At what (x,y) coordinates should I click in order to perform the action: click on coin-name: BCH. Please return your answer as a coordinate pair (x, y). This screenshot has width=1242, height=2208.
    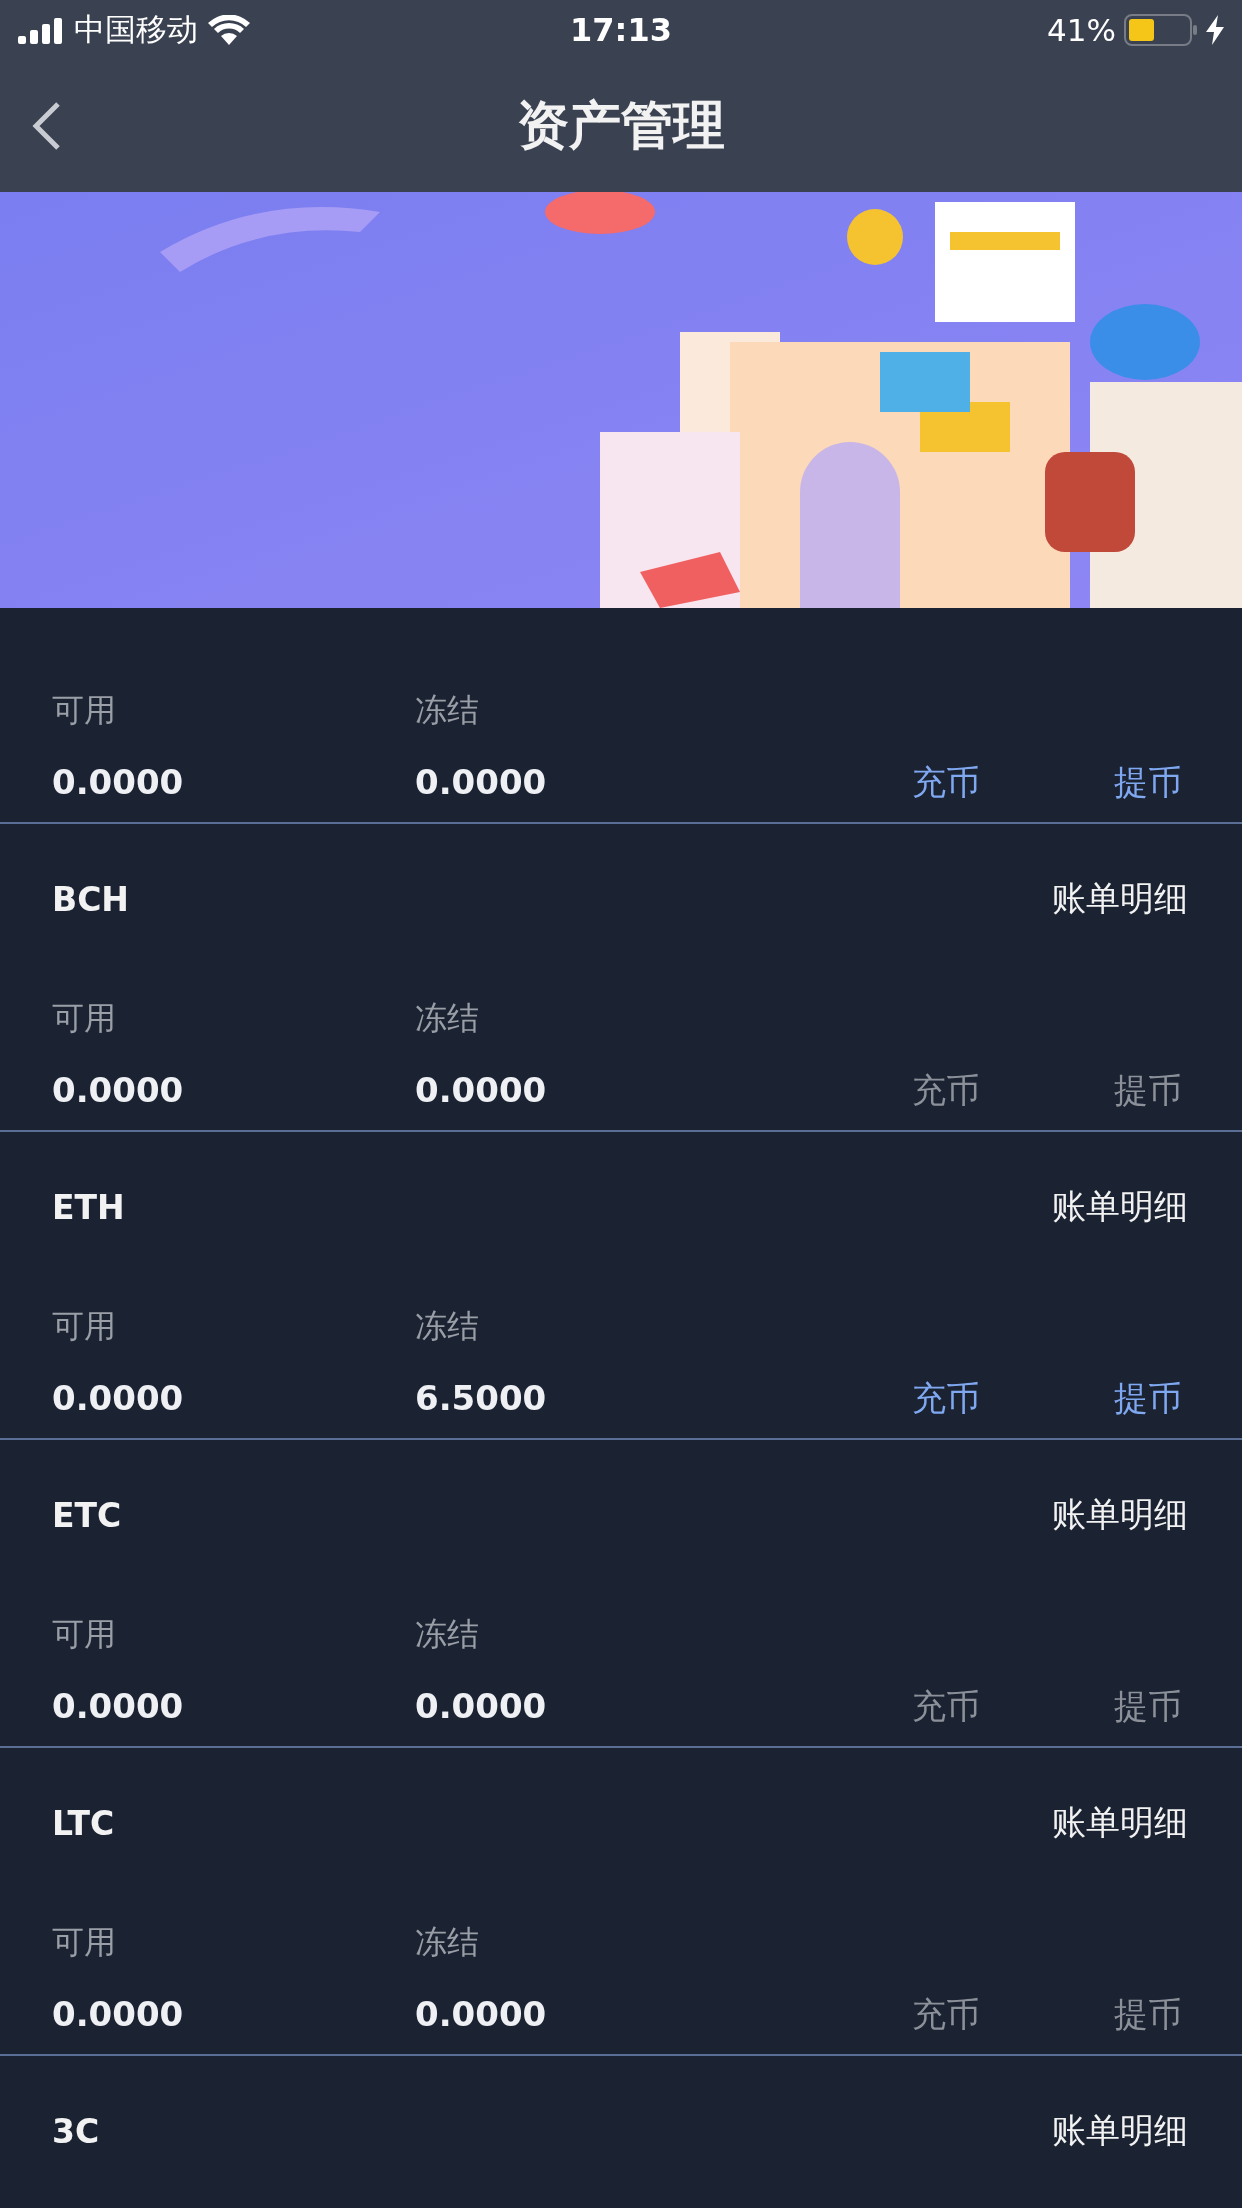
    Looking at the image, I should click on (90, 899).